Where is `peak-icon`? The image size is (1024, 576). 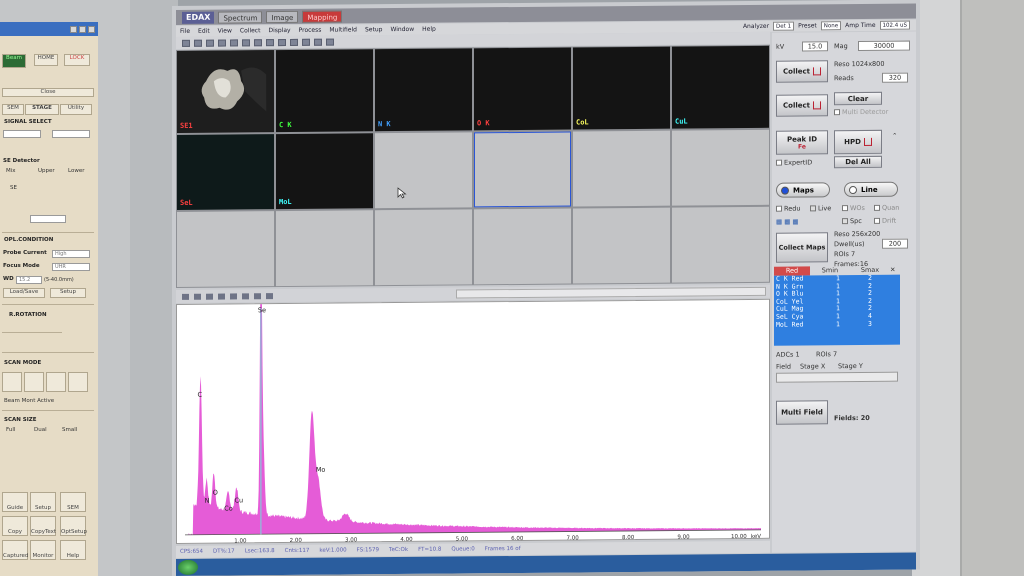 peak-icon is located at coordinates (257, 295).